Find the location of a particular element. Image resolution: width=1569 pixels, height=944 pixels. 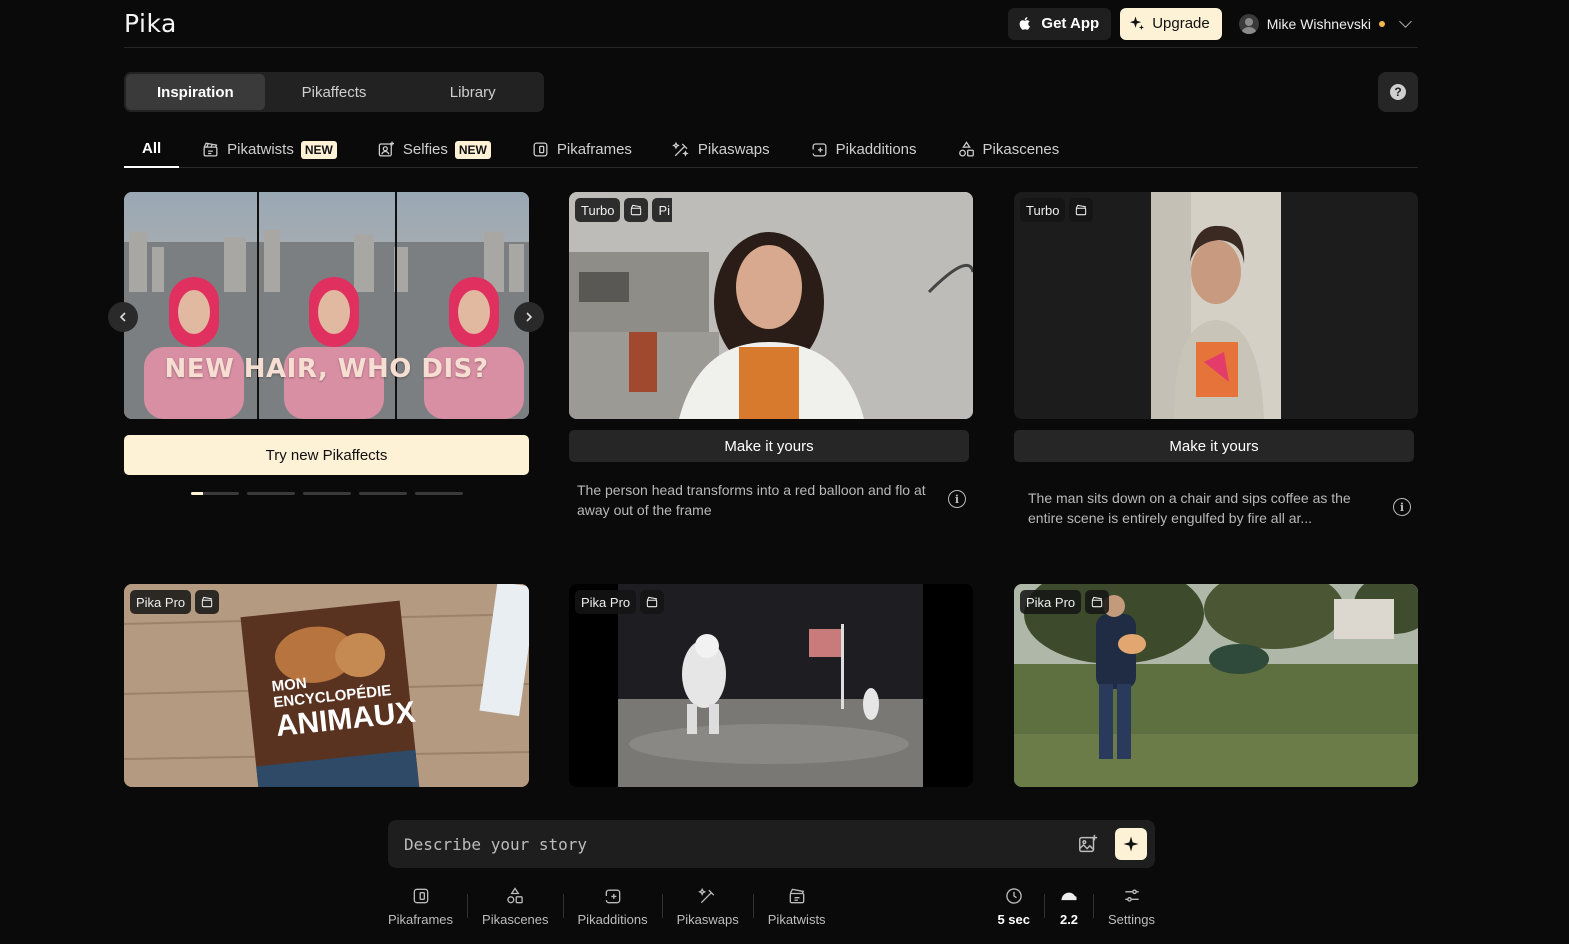

duration-selector: 5 sec is located at coordinates (1013, 906).